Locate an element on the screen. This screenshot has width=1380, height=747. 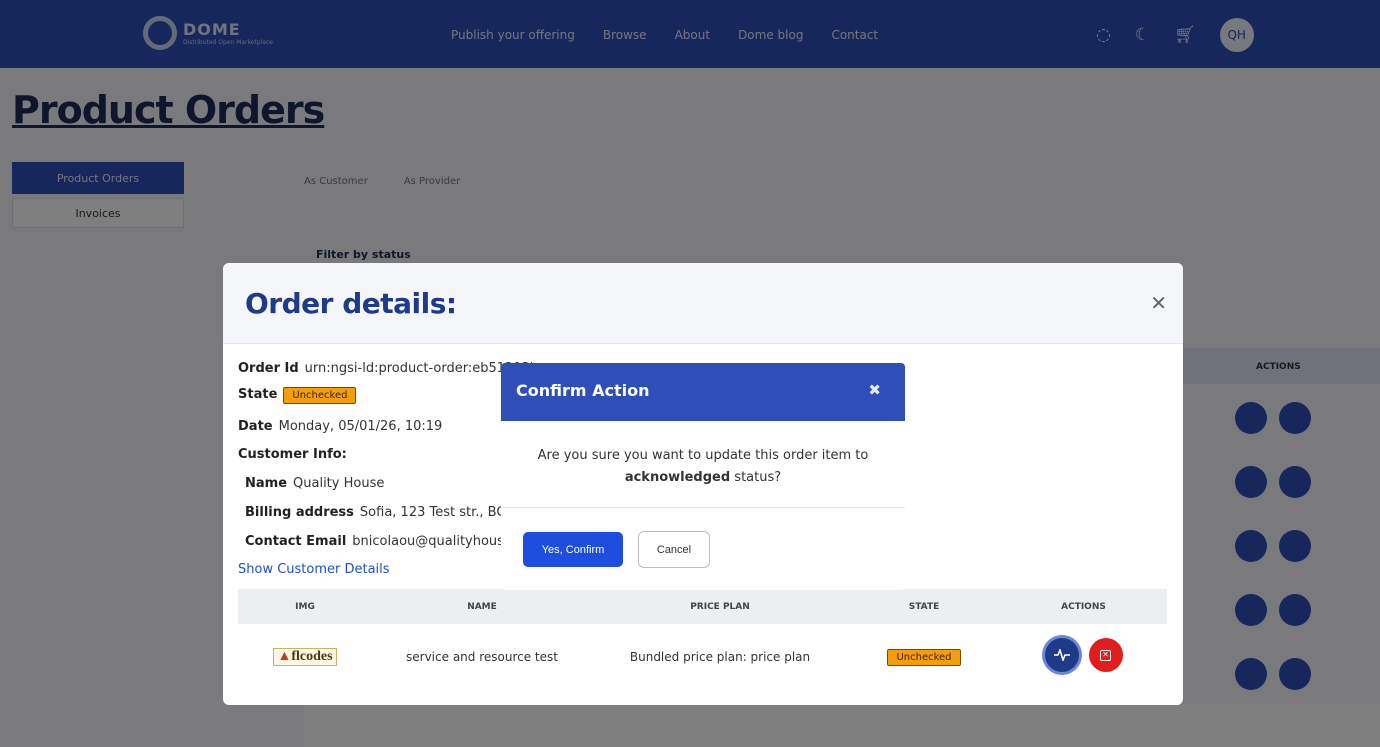
customer-name-label: Name is located at coordinates (266, 483).